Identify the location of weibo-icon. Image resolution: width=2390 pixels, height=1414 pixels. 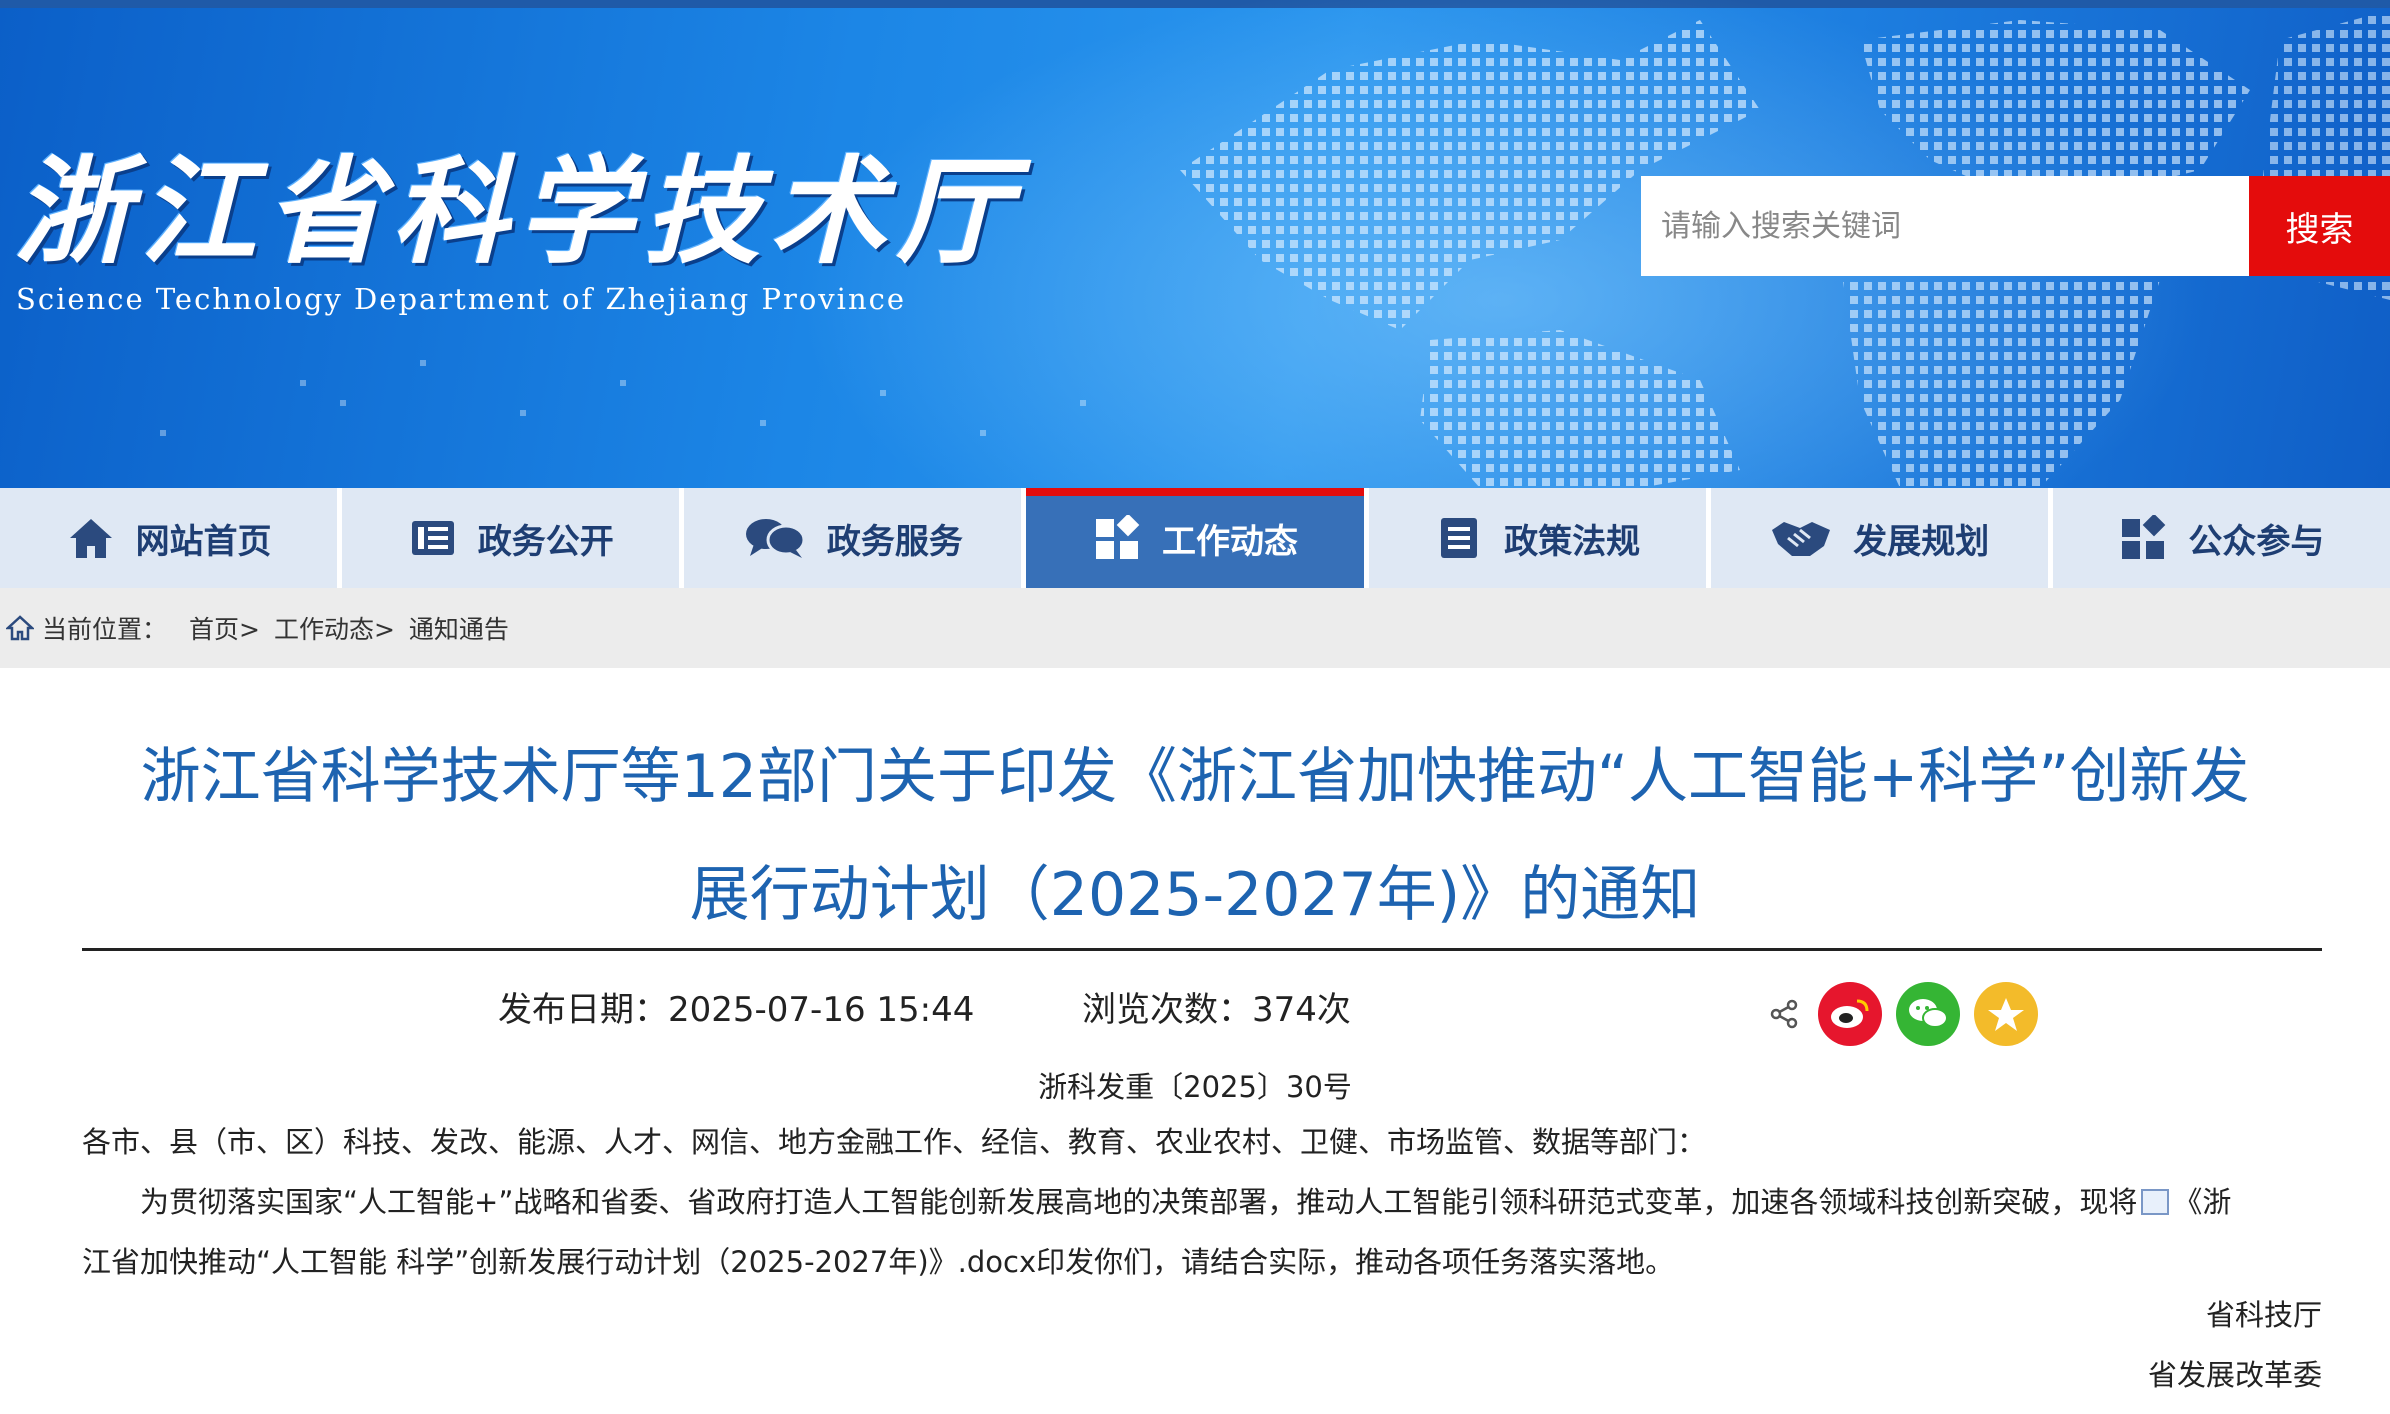
(1850, 1014).